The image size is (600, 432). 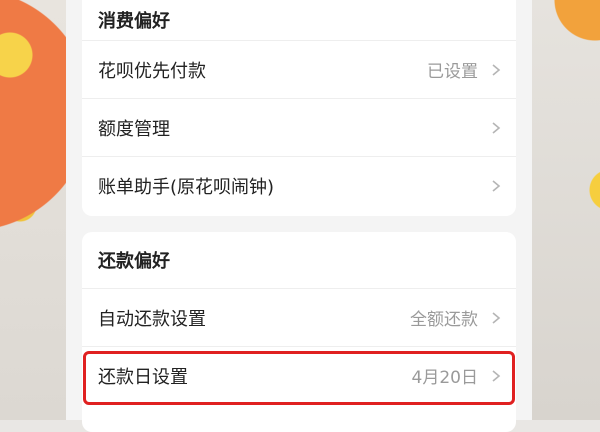 What do you see at coordinates (444, 378) in the screenshot?
I see `row-value: 4月20日` at bounding box center [444, 378].